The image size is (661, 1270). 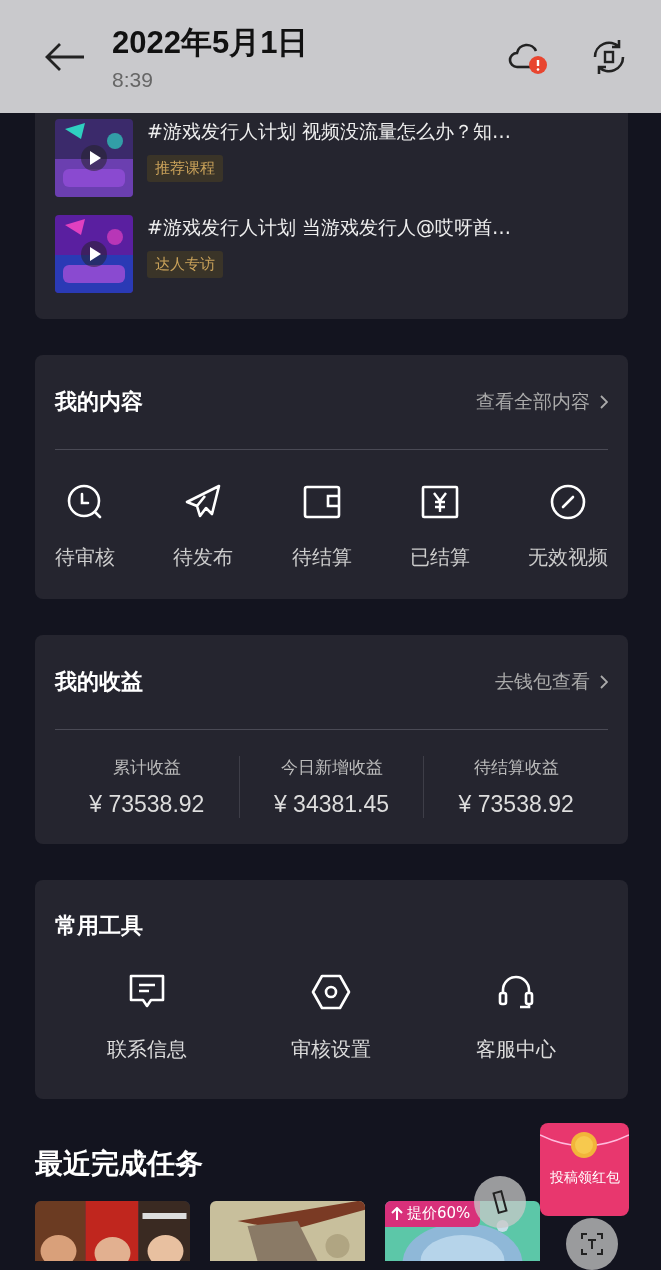 I want to click on stat-label: 累计收益, so click(x=146, y=767).